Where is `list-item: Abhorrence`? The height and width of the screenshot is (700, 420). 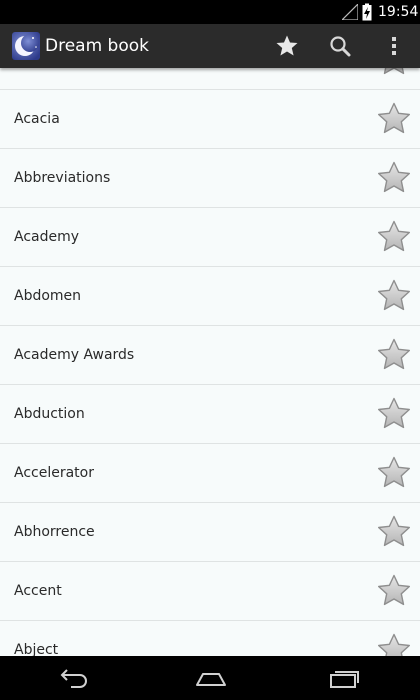
list-item: Abhorrence is located at coordinates (210, 532).